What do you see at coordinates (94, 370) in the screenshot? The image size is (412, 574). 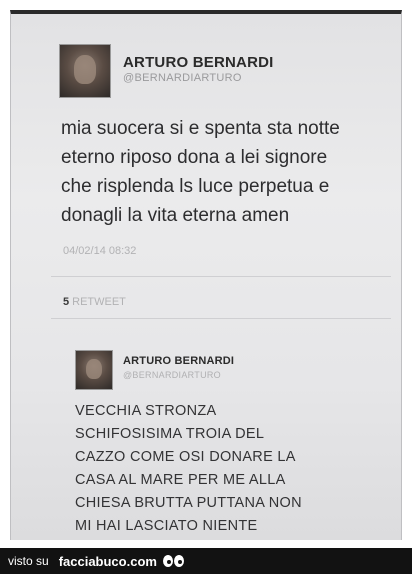 I see `reply-avatar` at bounding box center [94, 370].